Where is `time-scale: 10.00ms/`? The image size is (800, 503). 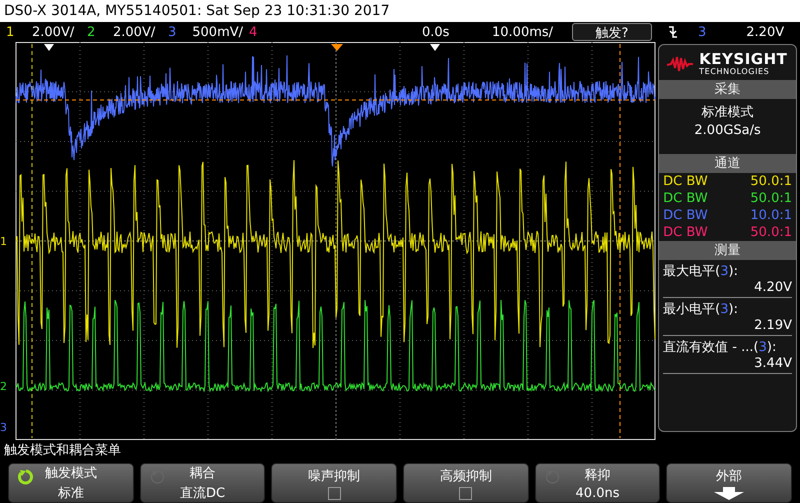 time-scale: 10.00ms/ is located at coordinates (523, 32).